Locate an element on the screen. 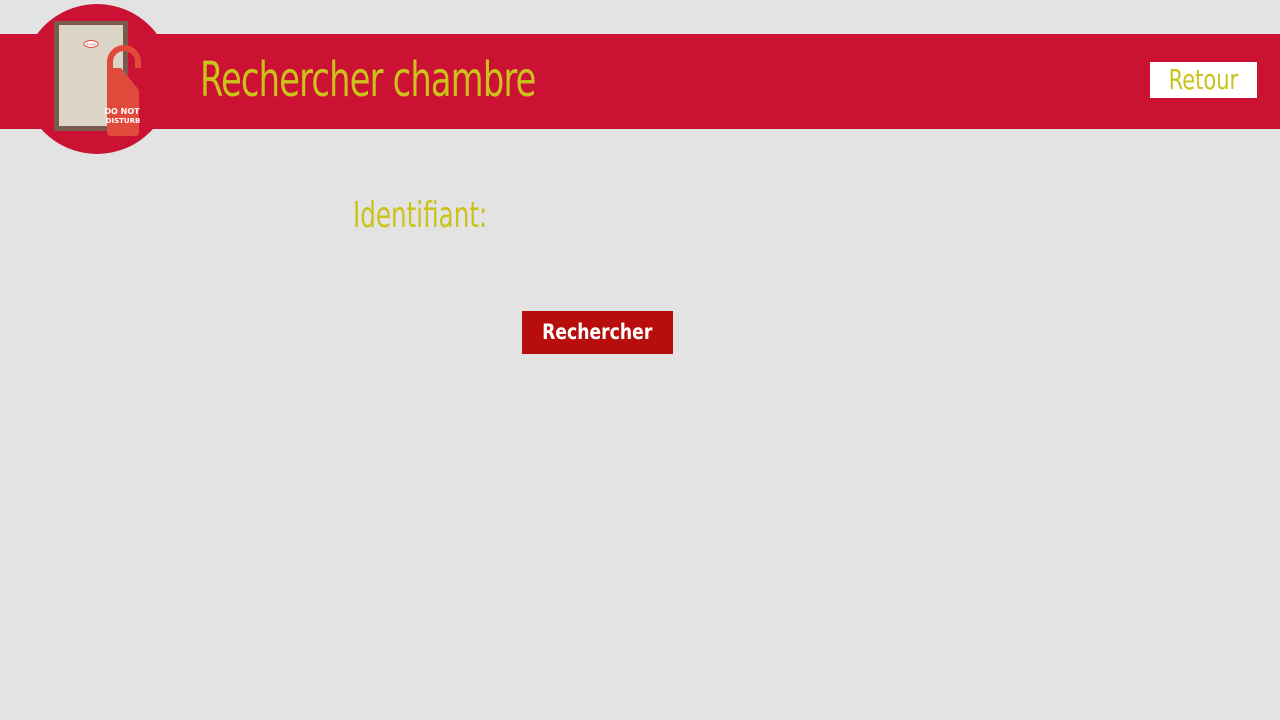 This screenshot has width=1280, height=720. app-logo: ROOM DO NOT DISTURB is located at coordinates (97, 79).